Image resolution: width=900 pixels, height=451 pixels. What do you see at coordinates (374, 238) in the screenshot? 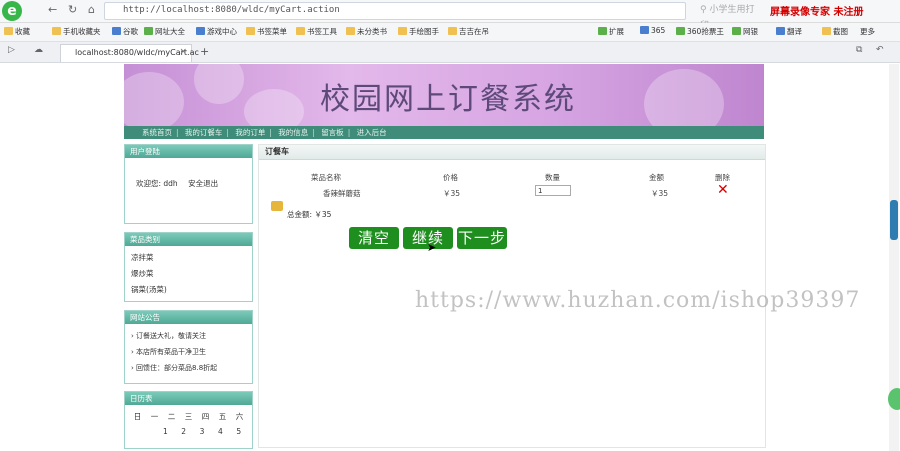
I see `clear-button: 清空` at bounding box center [374, 238].